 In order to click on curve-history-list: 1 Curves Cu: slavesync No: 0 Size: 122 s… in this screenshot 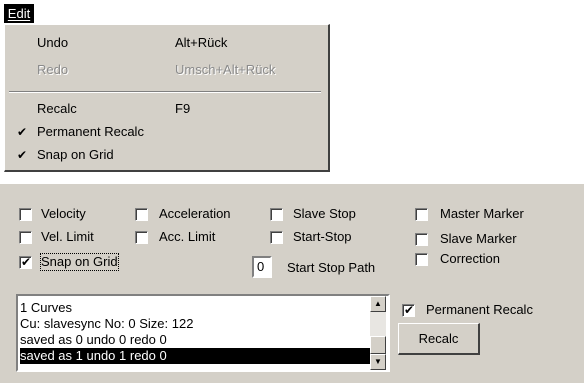, I will do `click(203, 333)`.